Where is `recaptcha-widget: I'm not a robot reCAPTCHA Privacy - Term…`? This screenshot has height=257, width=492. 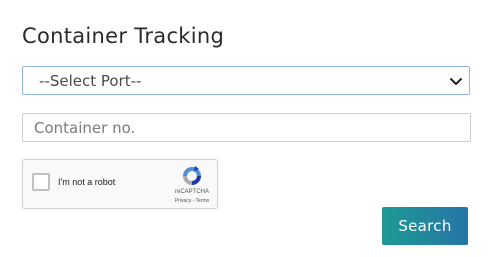 recaptcha-widget: I'm not a robot reCAPTCHA Privacy - Term… is located at coordinates (120, 184).